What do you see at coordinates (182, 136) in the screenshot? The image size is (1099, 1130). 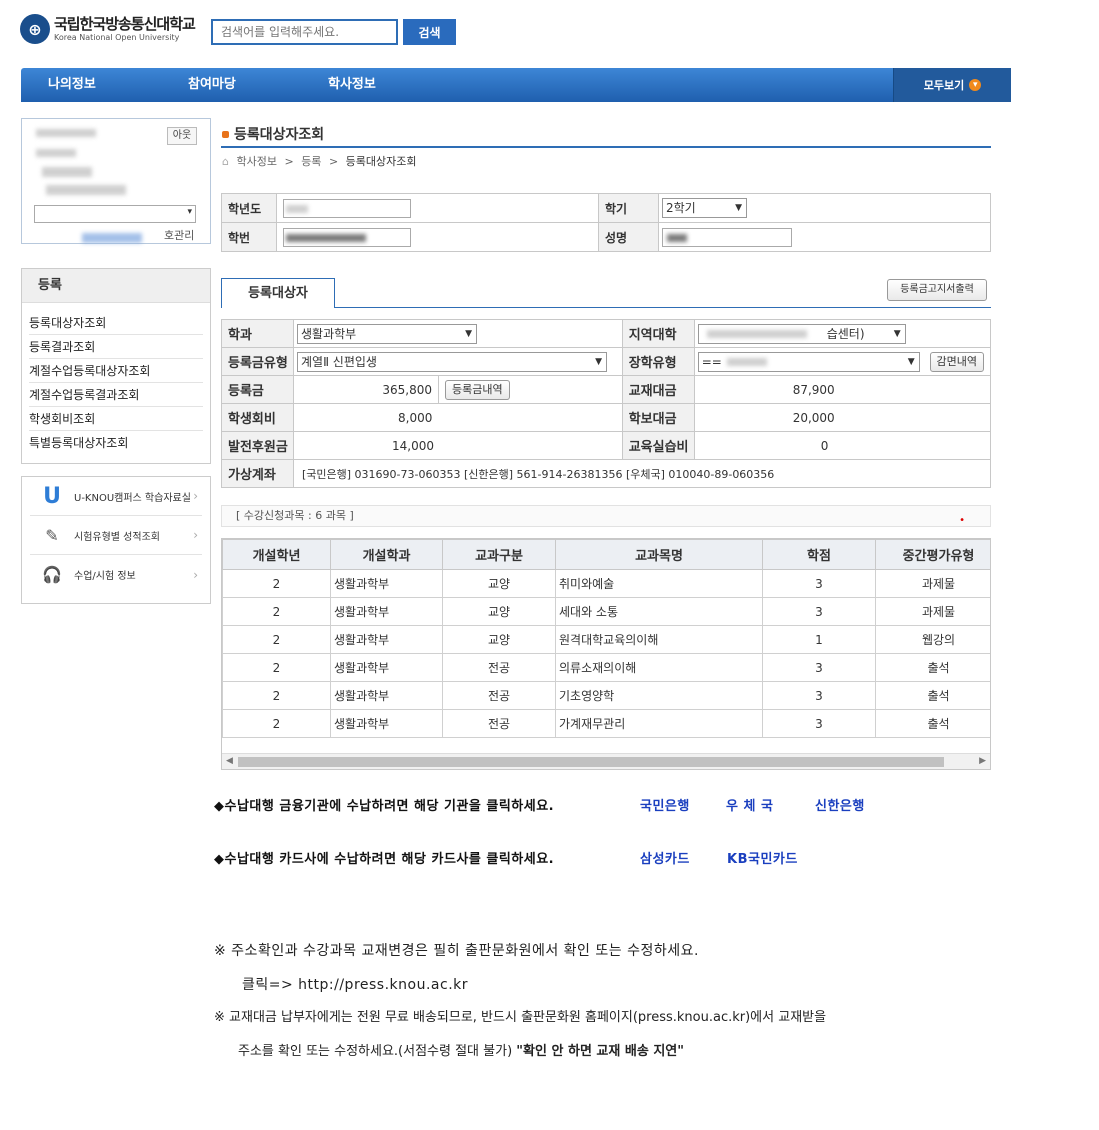 I see `logout-button: 아웃` at bounding box center [182, 136].